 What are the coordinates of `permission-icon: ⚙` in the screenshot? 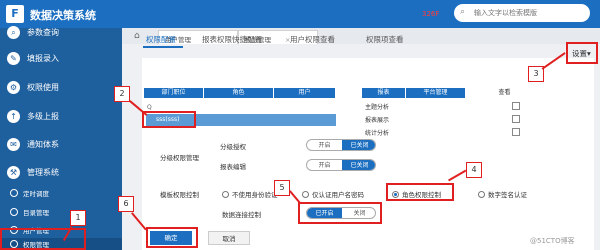 It's located at (13, 87).